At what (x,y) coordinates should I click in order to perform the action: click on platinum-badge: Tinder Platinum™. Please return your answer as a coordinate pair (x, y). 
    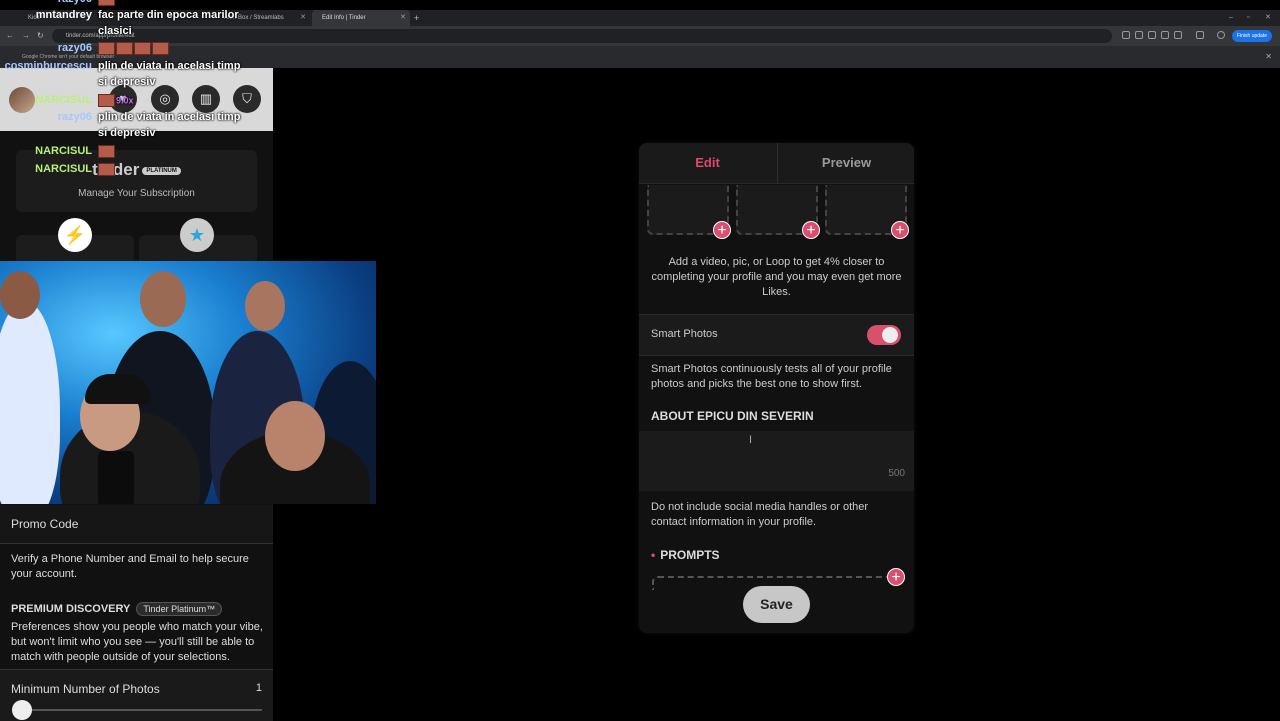
    Looking at the image, I should click on (179, 609).